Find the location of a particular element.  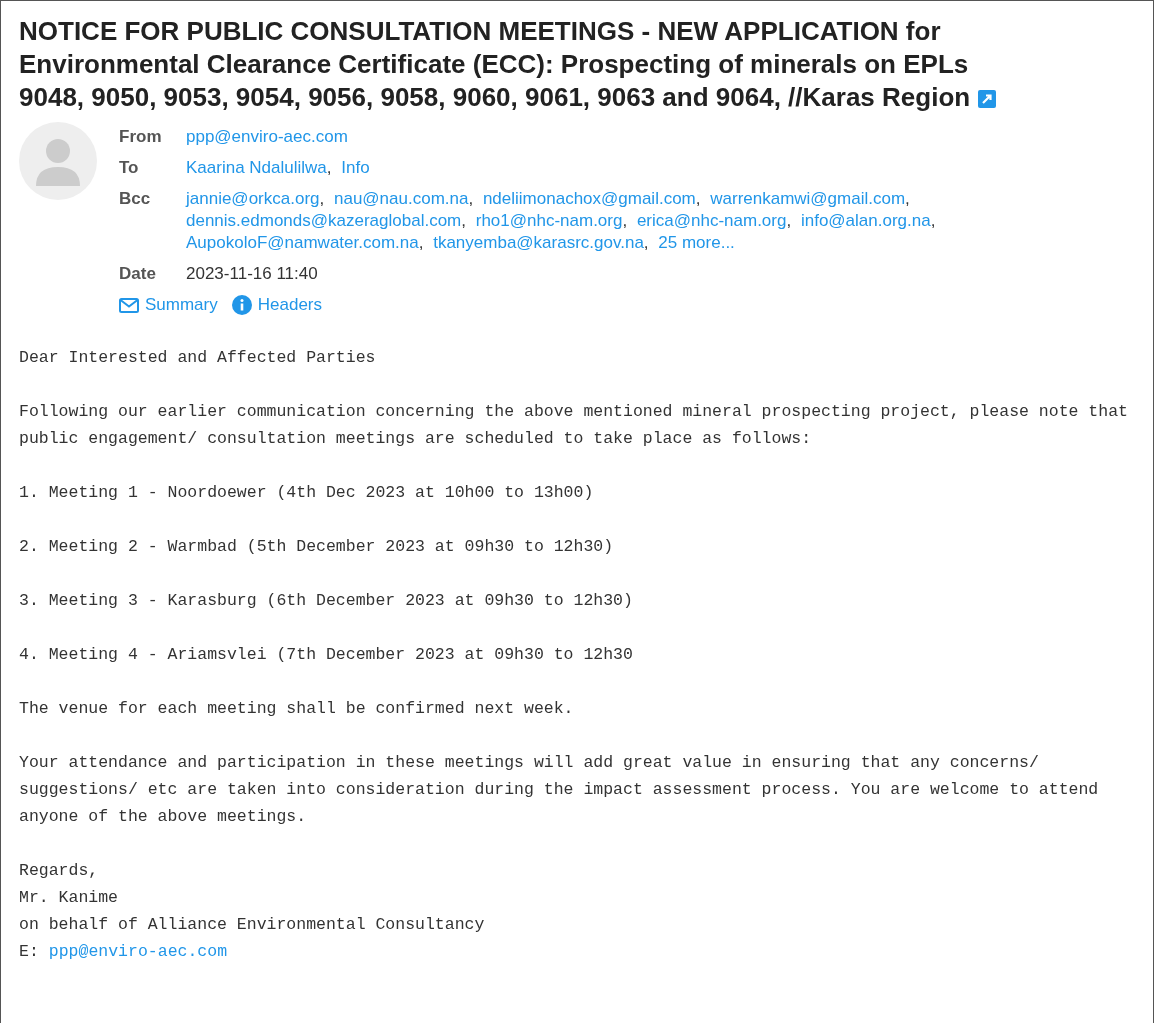

field-label: Date is located at coordinates (138, 274).